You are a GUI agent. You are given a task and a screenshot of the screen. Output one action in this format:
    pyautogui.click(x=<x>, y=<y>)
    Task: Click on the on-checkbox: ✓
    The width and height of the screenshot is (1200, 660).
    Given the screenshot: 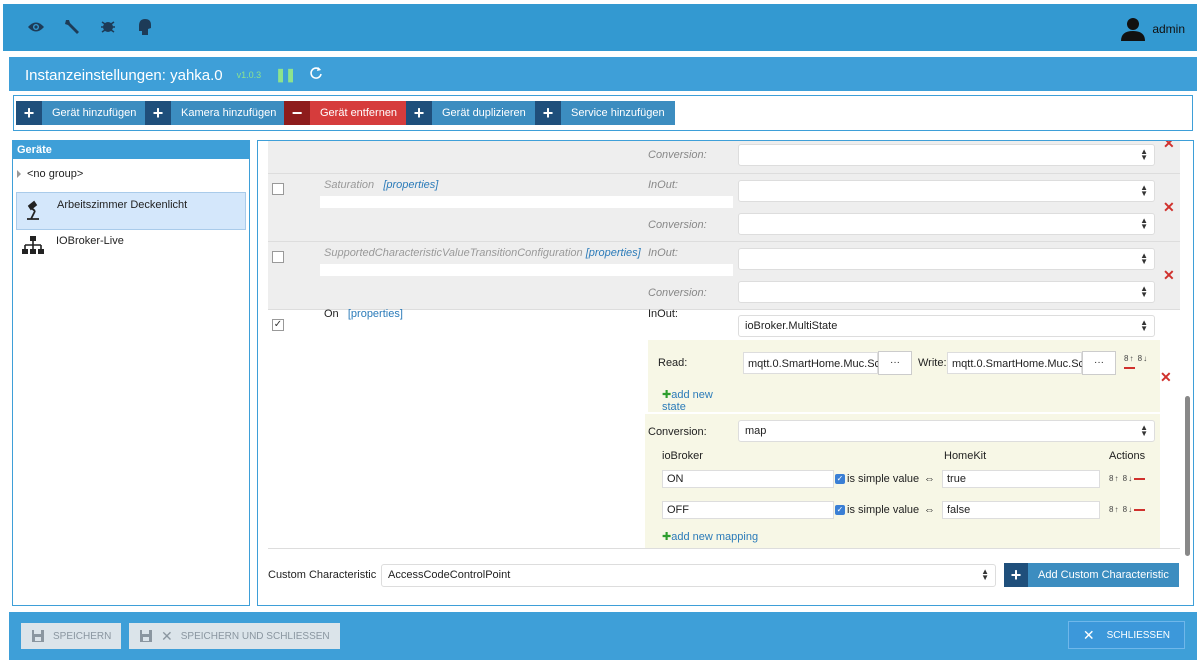 What is the action you would take?
    pyautogui.click(x=278, y=325)
    